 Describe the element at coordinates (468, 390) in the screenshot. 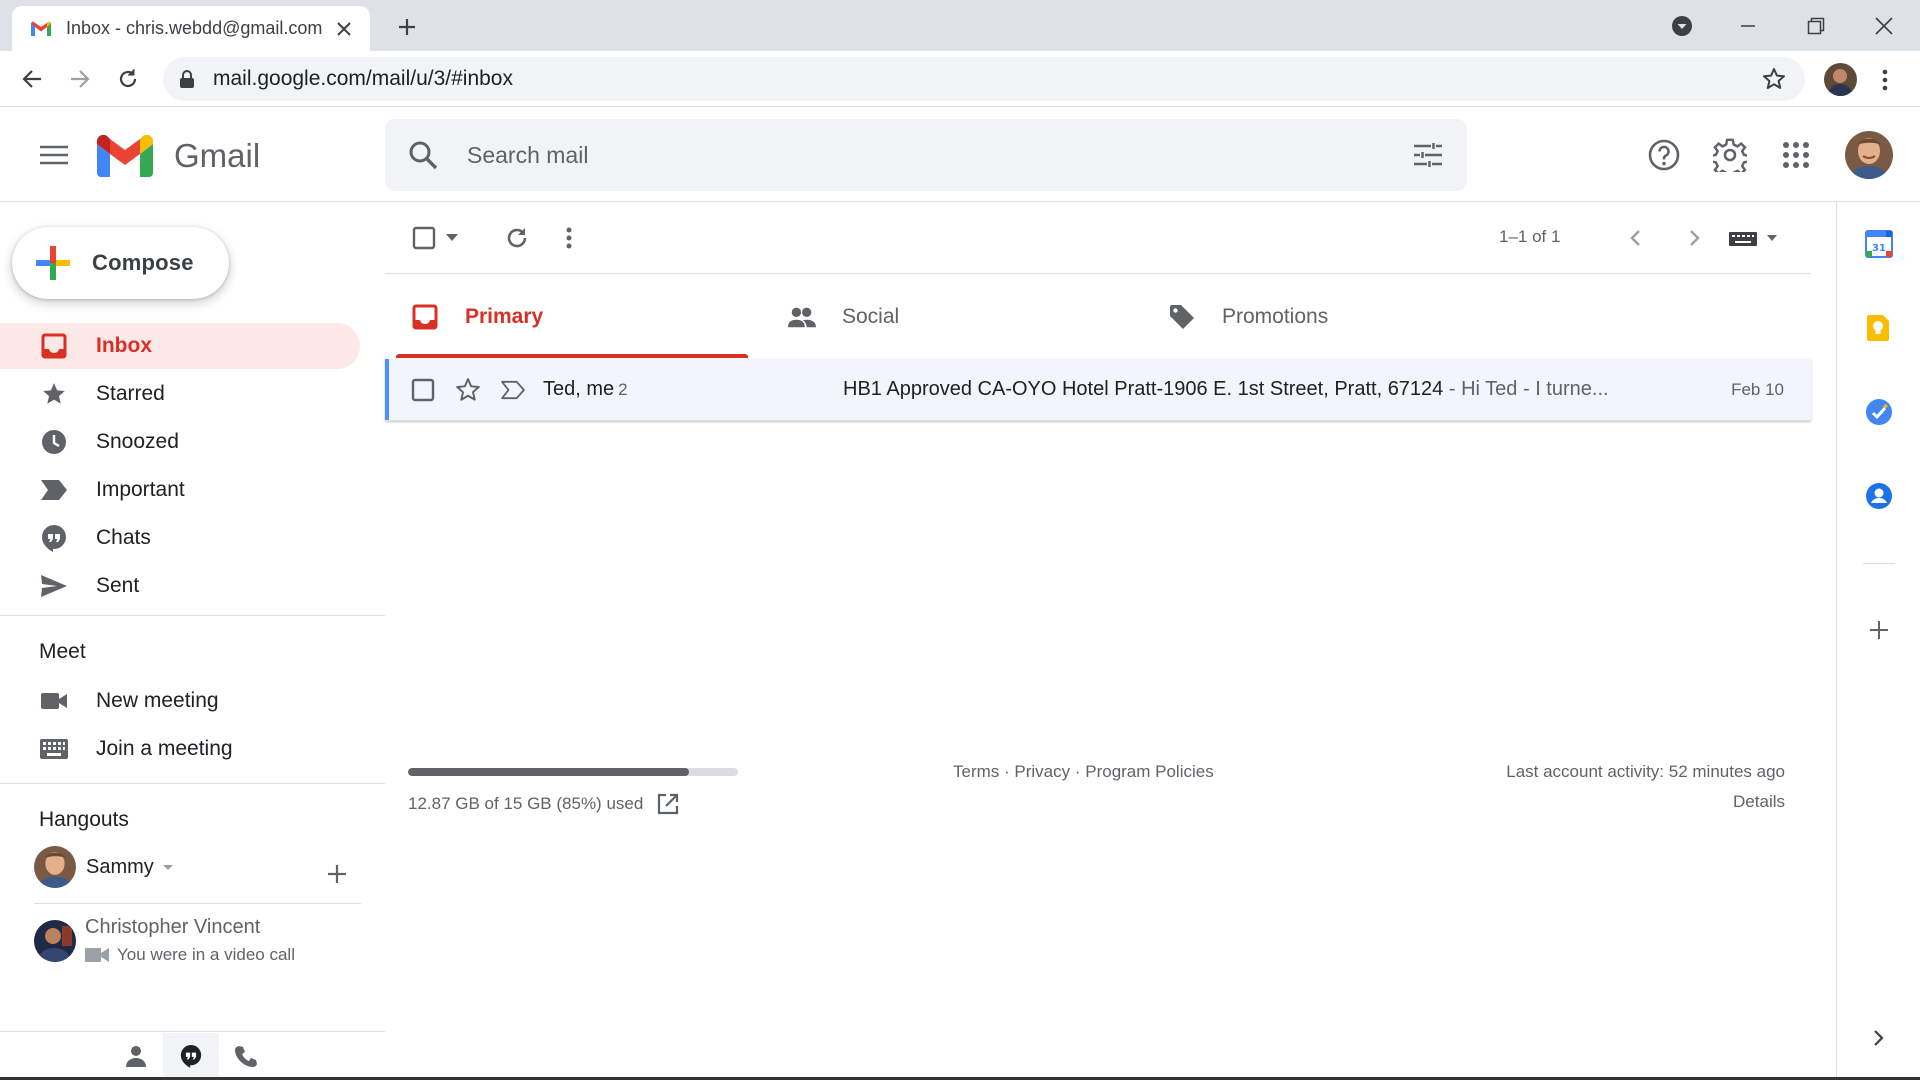

I see `star-icon` at that location.